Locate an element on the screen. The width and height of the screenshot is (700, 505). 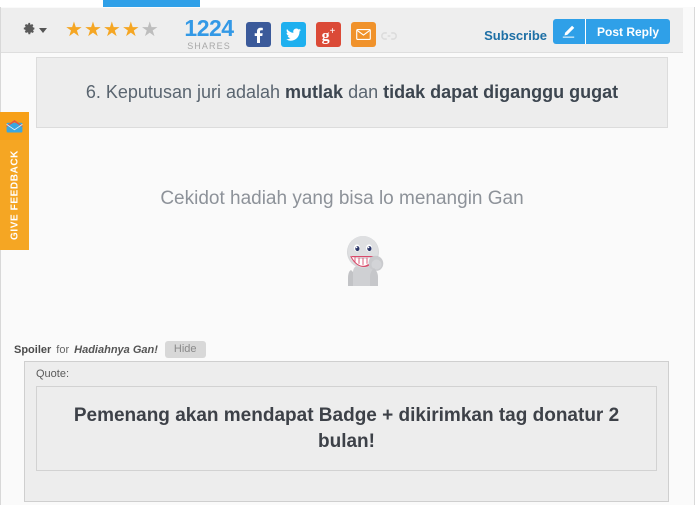
give-feedback-tab: GIVE FEEDBACK is located at coordinates (14, 181).